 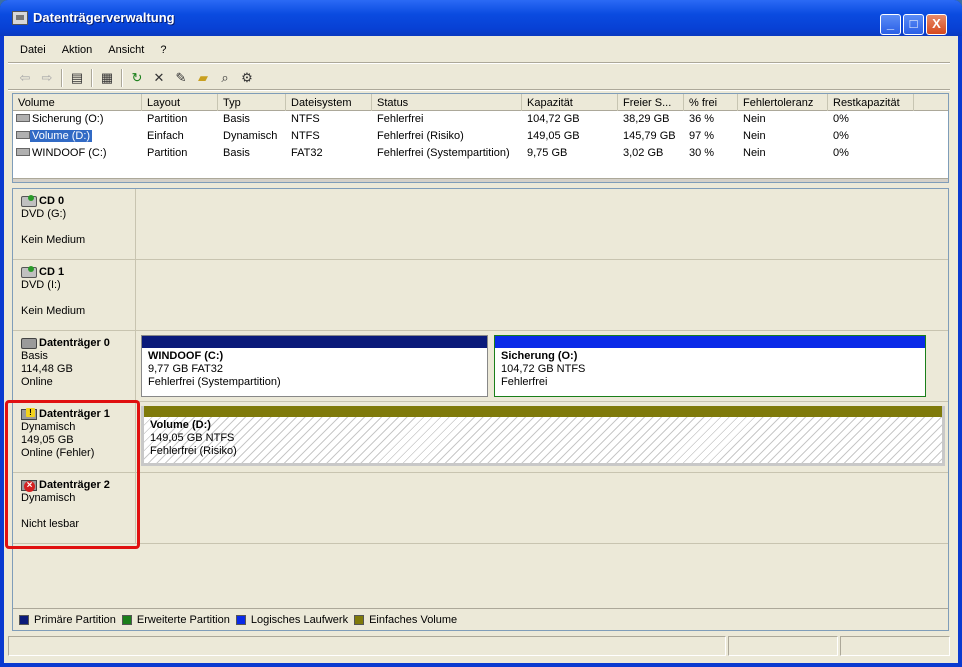 What do you see at coordinates (250, 136) in the screenshot?
I see `cell-typ: Dynamisch` at bounding box center [250, 136].